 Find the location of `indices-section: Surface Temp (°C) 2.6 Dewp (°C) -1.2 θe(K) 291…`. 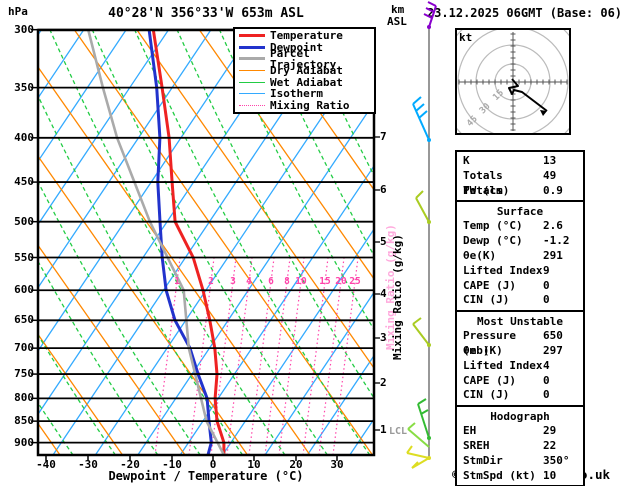

indices-section: Surface Temp (°C) 2.6 Dewp (°C) -1.2 θe(K) 291… is located at coordinates (520, 256).